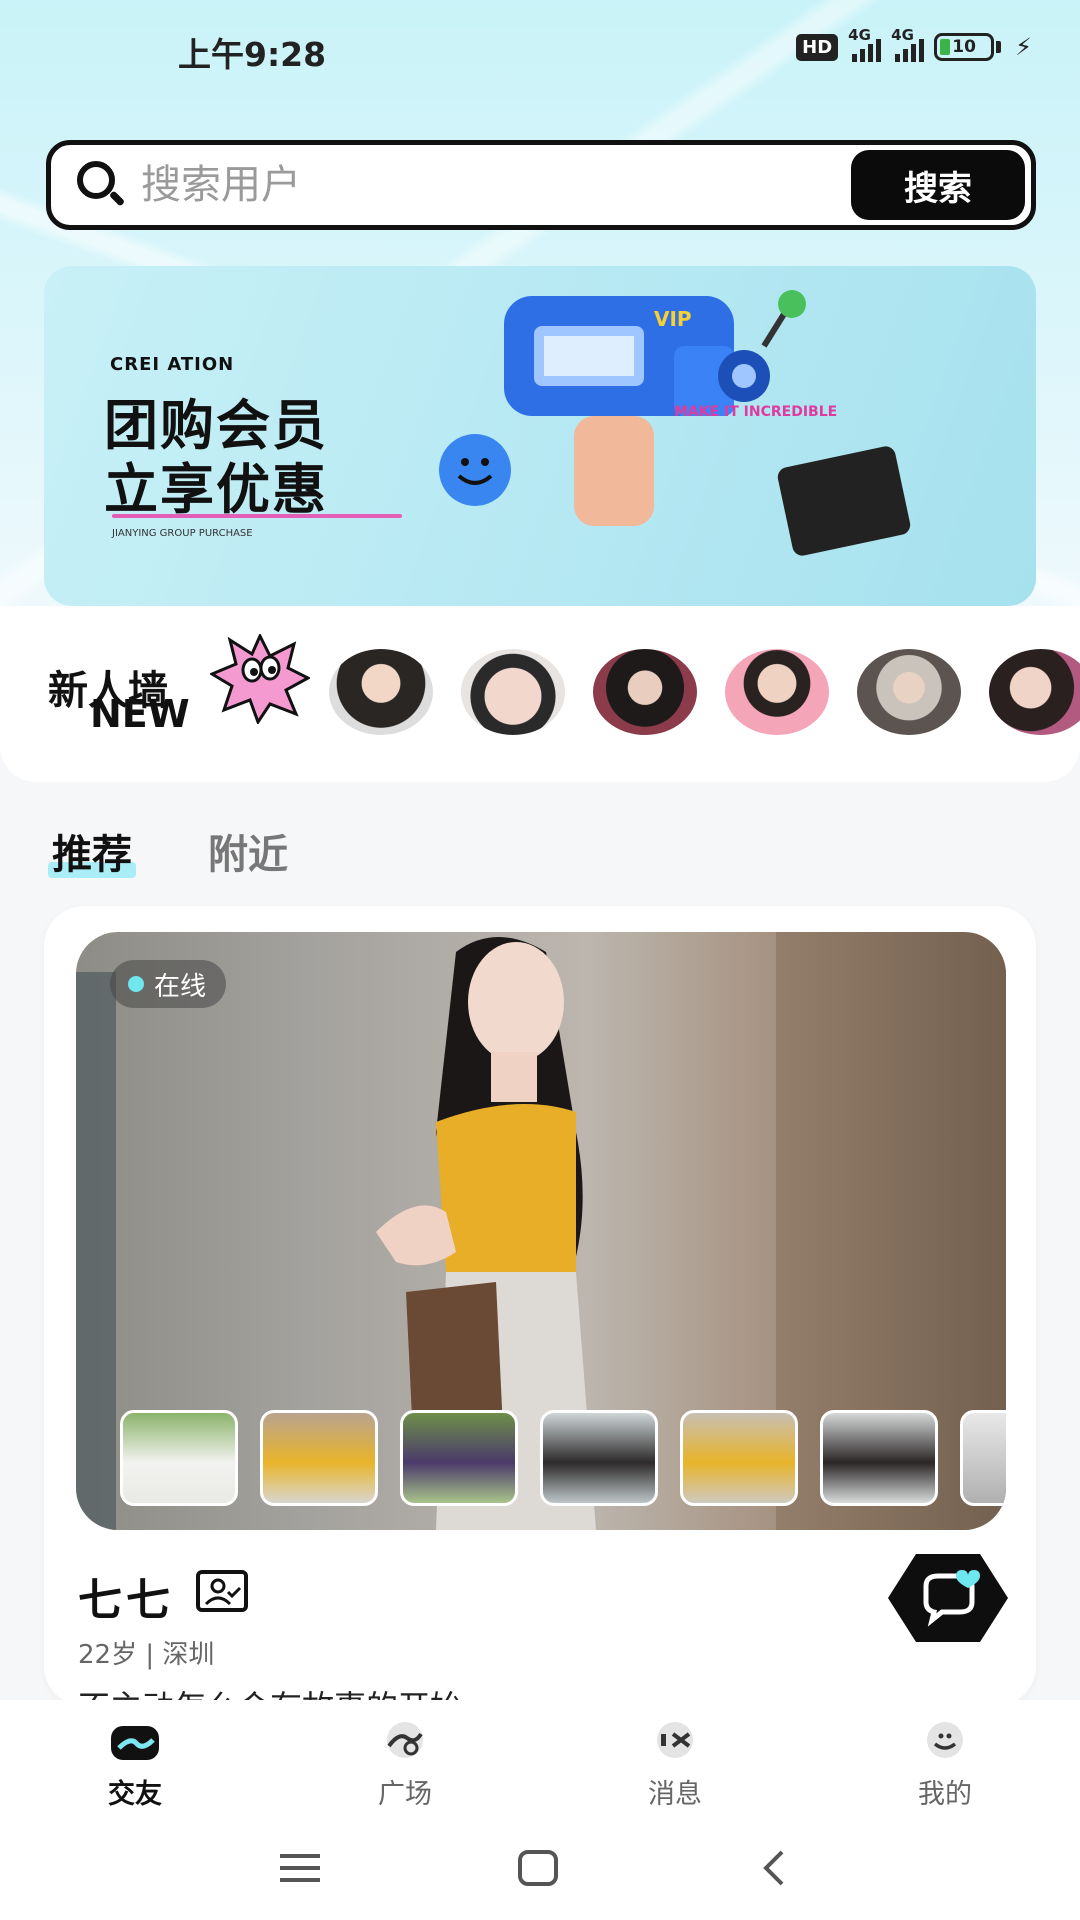  What do you see at coordinates (101, 185) in the screenshot?
I see `search-icon` at bounding box center [101, 185].